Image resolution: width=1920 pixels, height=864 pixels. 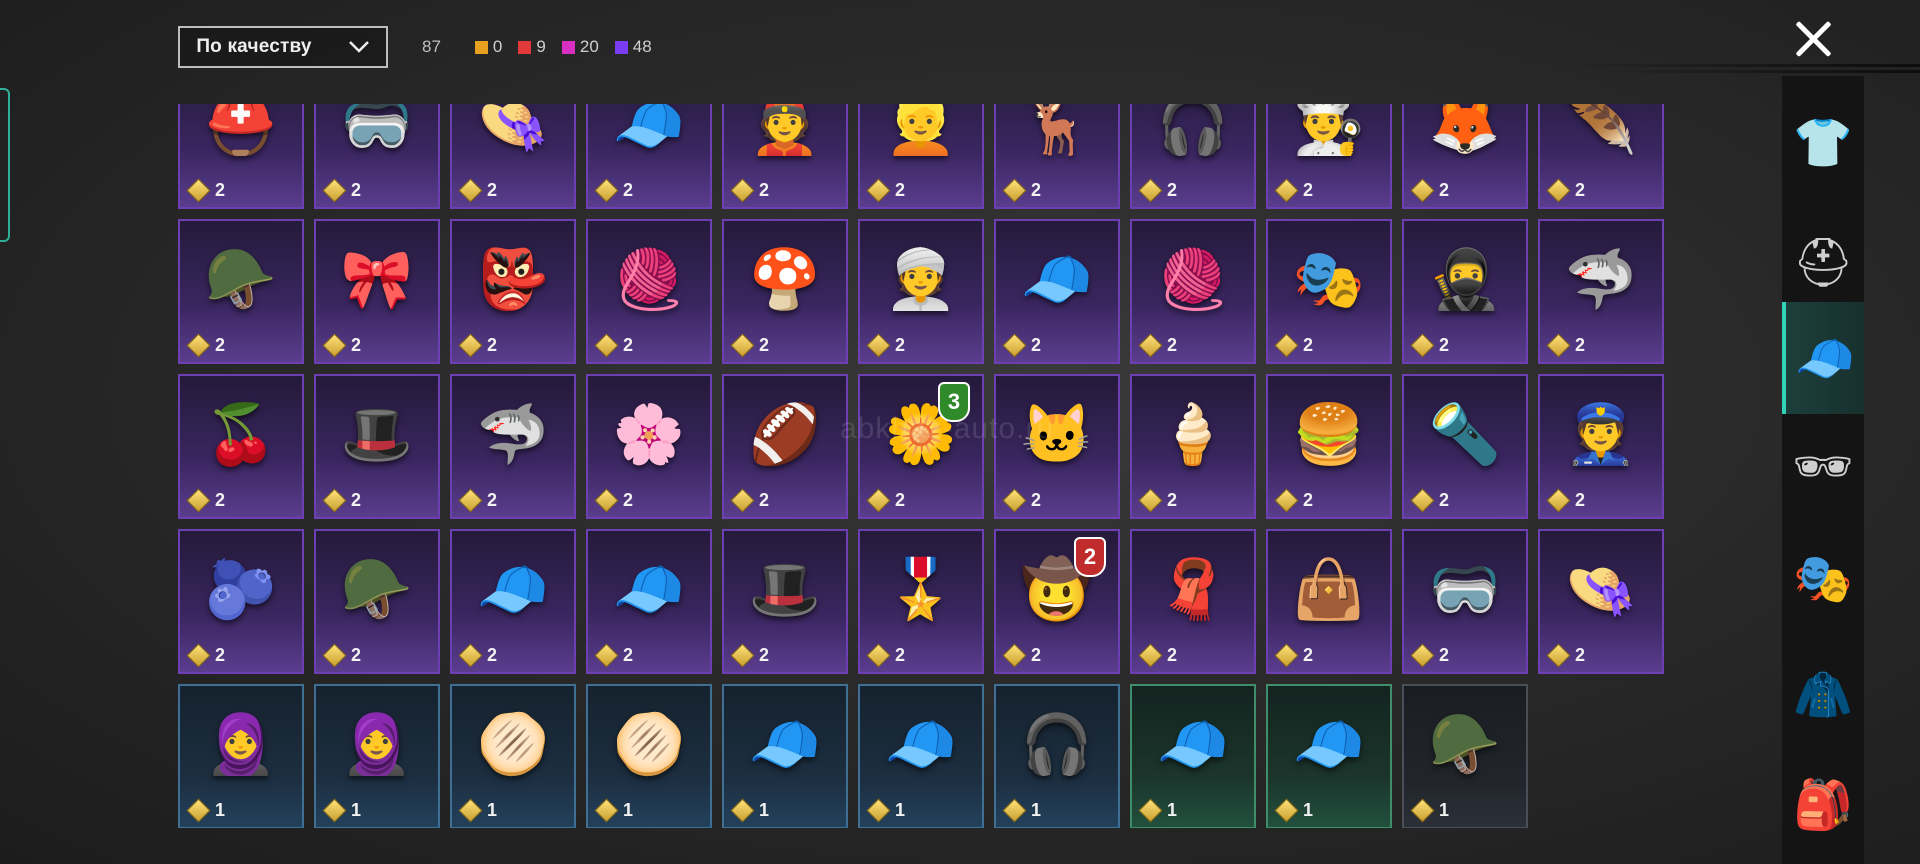 What do you see at coordinates (1823, 142) in the screenshot?
I see `sidebar-item-outfit: 👕` at bounding box center [1823, 142].